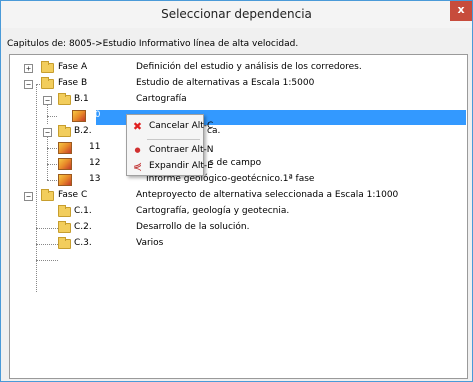 Image resolution: width=473 pixels, height=382 pixels. I want to click on tree-line, so click(47, 260).